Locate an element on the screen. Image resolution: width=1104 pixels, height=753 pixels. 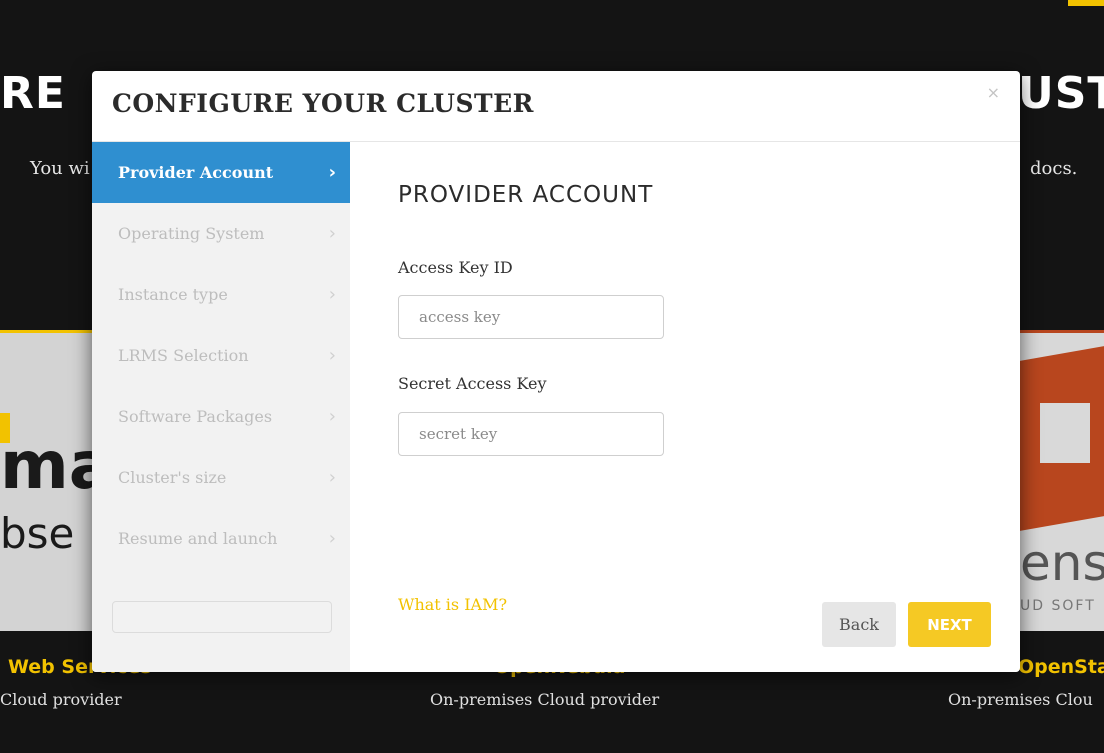
step-operating-system: Operating System › is located at coordinates (221, 233).